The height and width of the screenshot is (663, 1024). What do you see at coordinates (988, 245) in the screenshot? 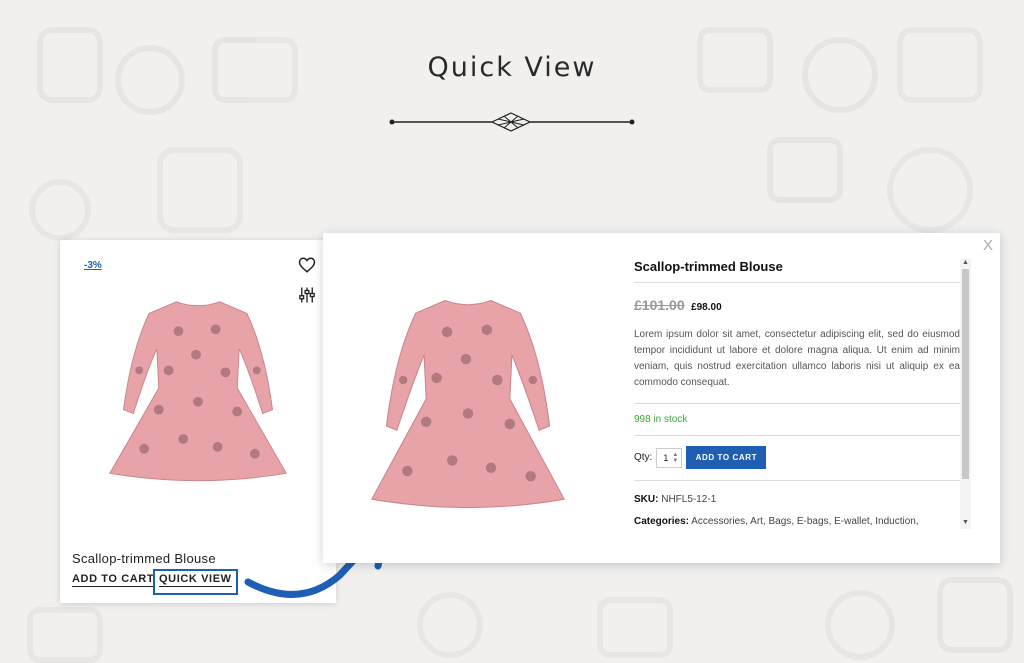
I see `close-icon: X` at bounding box center [988, 245].